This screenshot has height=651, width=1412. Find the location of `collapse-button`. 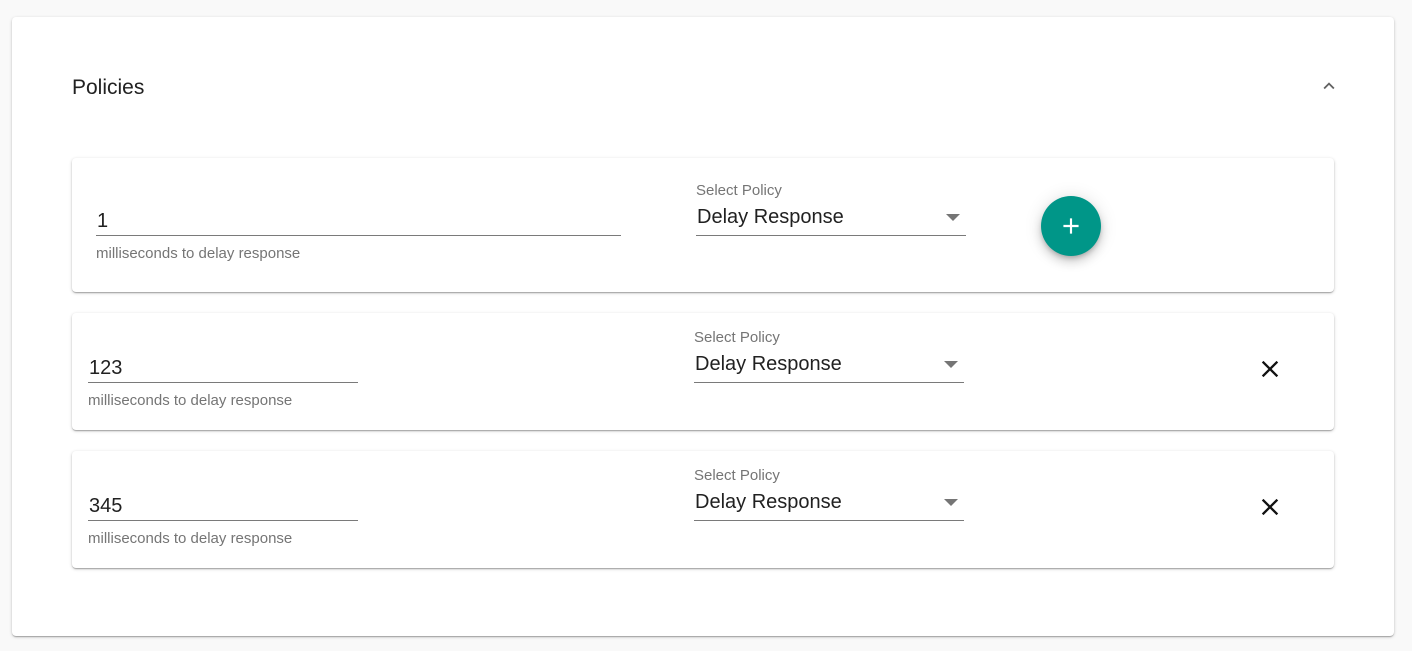

collapse-button is located at coordinates (1329, 86).